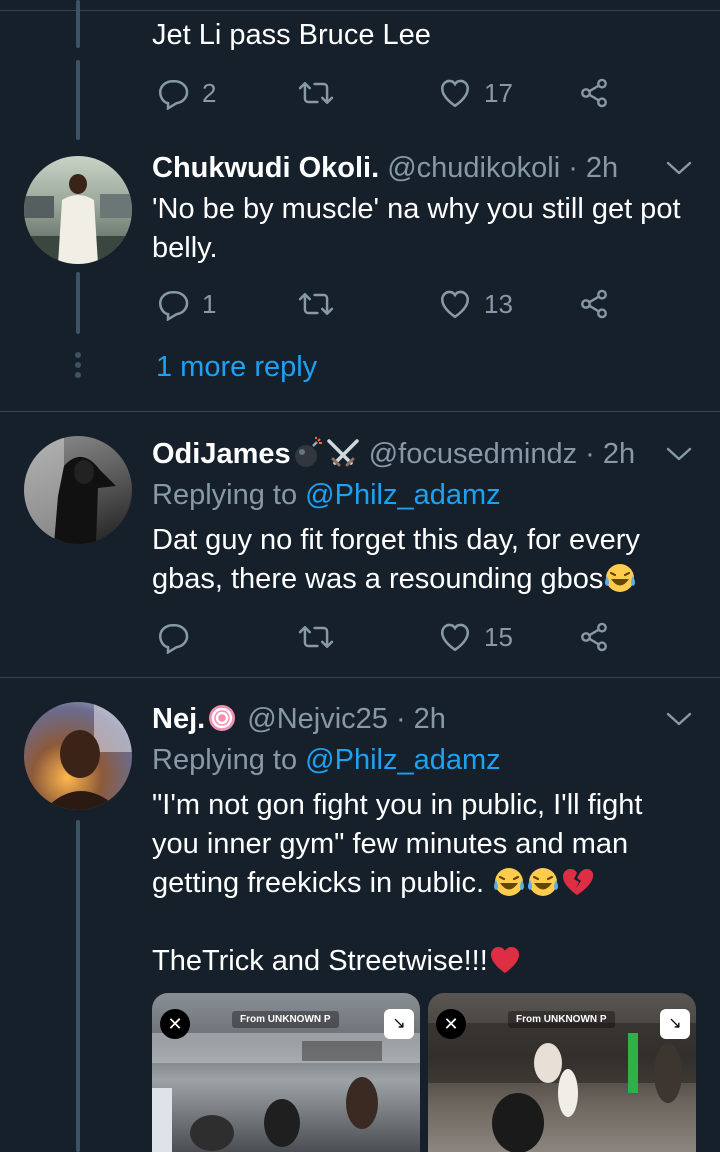 Image resolution: width=720 pixels, height=1152 pixels. Describe the element at coordinates (222, 723) in the screenshot. I see `lollipop-icon` at that location.